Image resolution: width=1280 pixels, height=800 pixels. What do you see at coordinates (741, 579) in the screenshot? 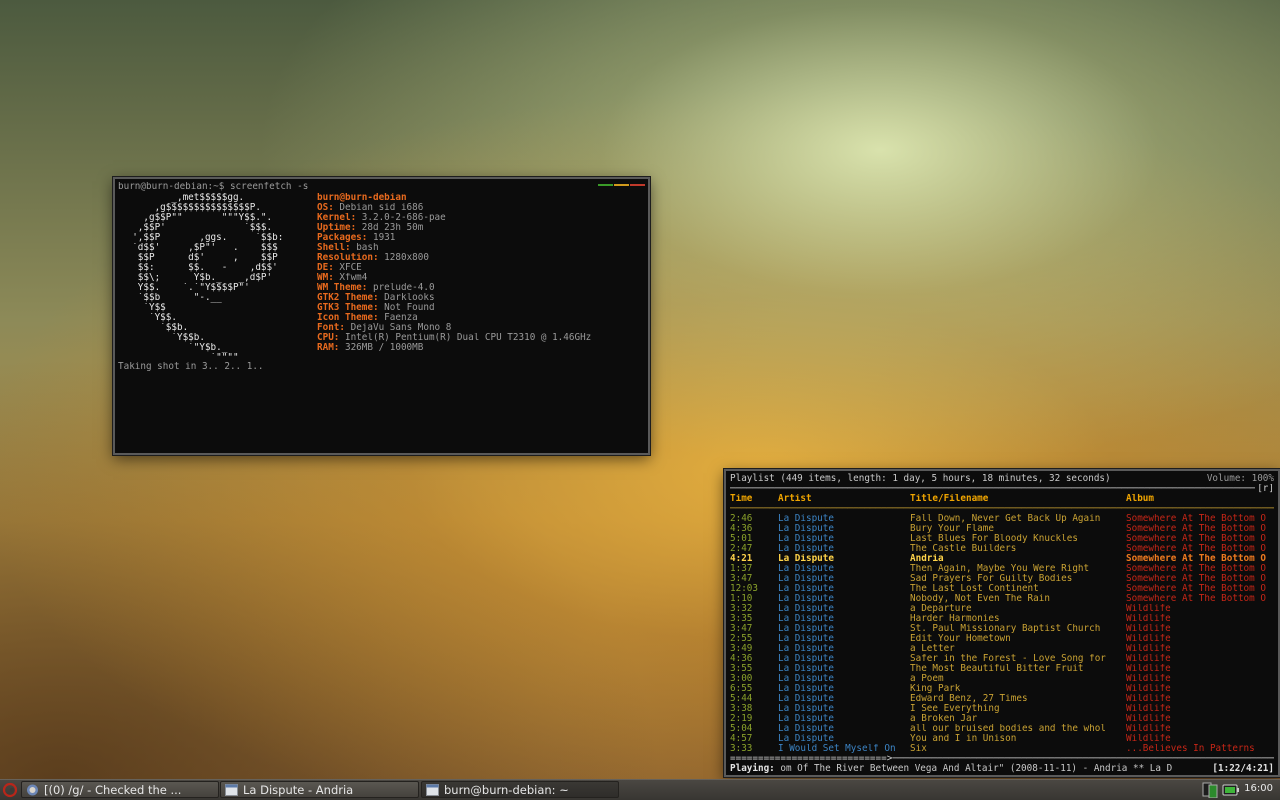
I see `track-time: 3:47` at bounding box center [741, 579].